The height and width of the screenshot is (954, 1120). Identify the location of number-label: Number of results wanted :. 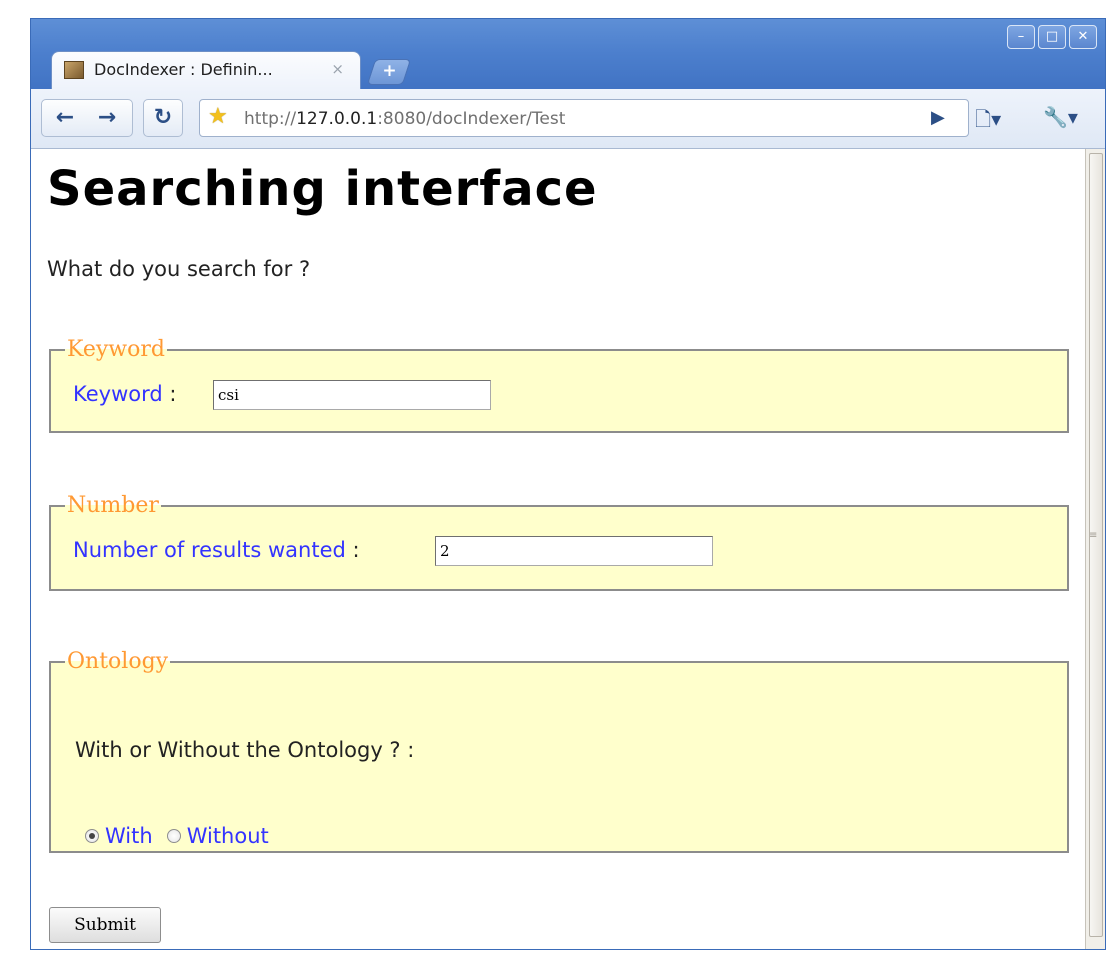
(216, 550).